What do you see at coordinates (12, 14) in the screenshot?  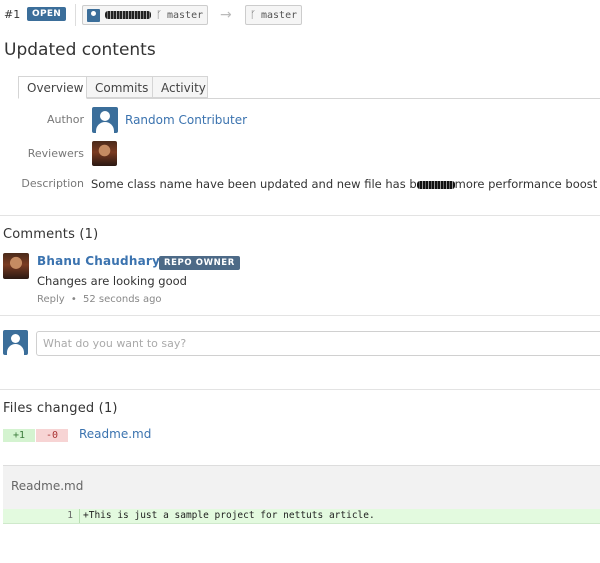 I see `pr-number: #1` at bounding box center [12, 14].